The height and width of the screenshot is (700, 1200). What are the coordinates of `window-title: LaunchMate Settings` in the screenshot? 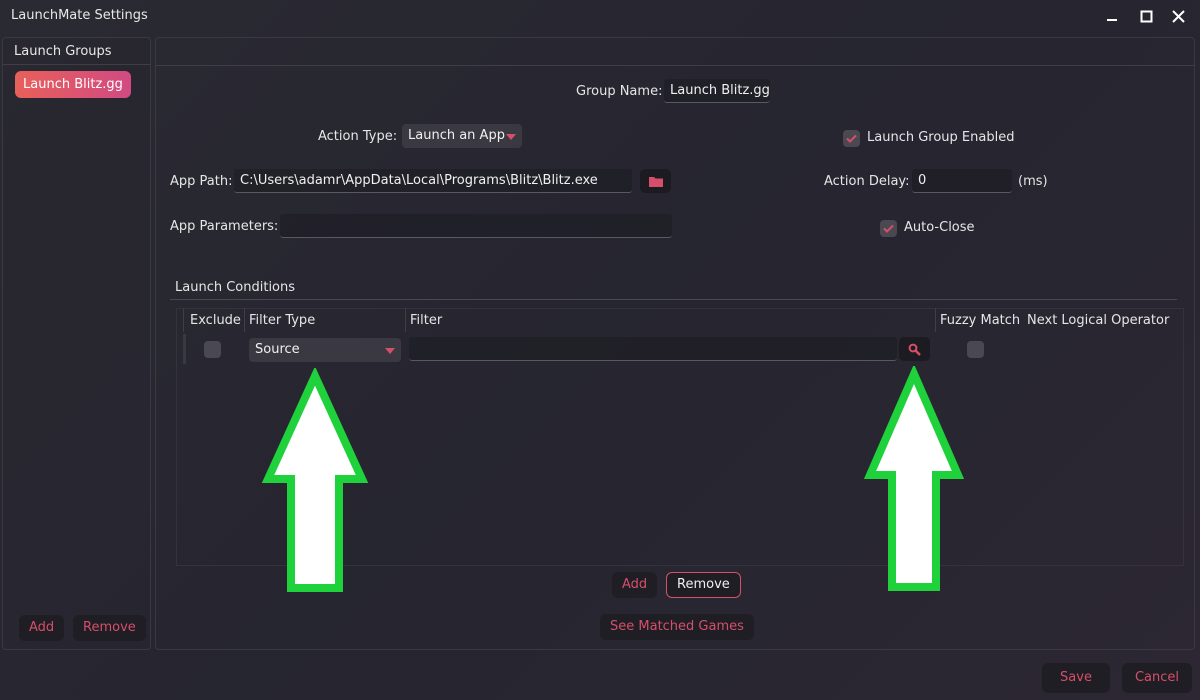 It's located at (79, 15).